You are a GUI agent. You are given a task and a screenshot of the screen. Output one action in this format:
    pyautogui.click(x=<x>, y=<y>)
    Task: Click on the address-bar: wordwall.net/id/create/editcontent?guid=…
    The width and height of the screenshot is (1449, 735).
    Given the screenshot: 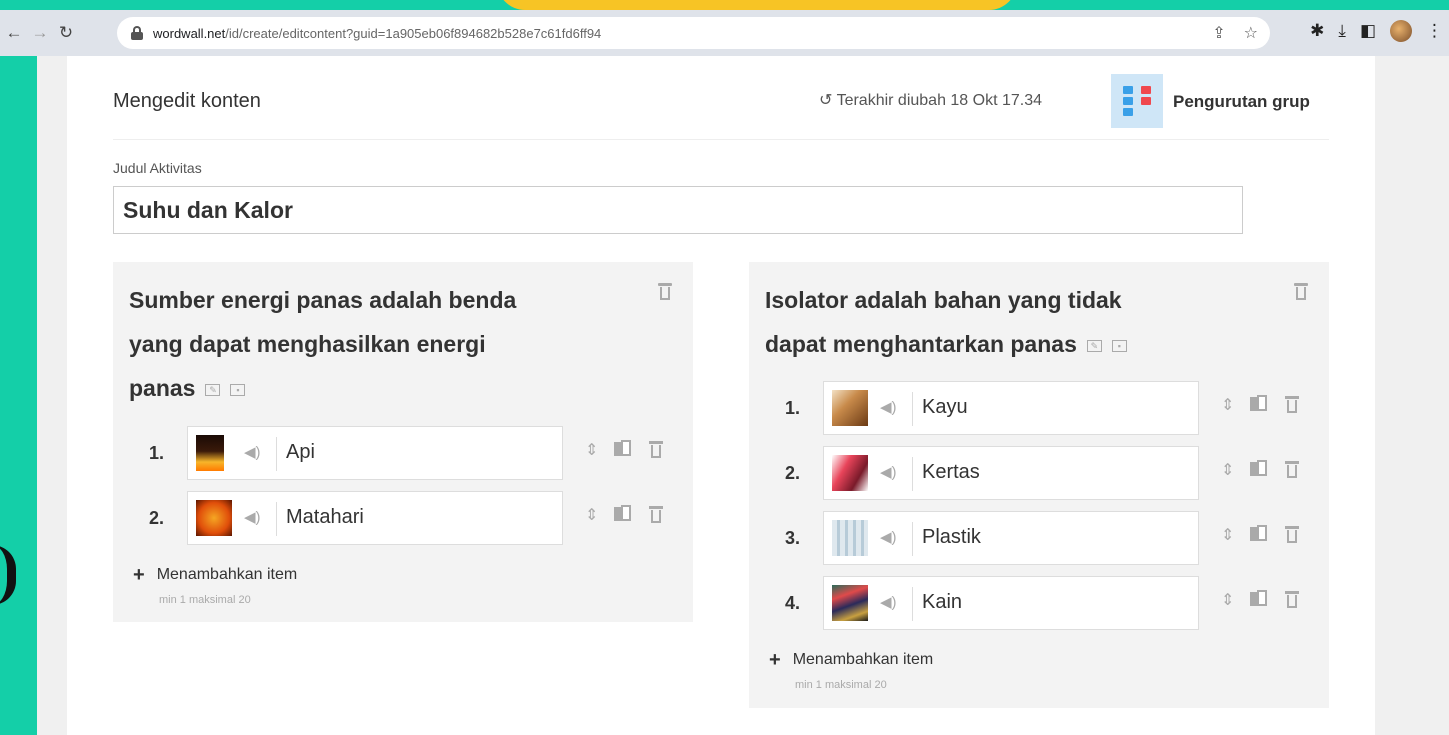 What is the action you would take?
    pyautogui.click(x=693, y=33)
    